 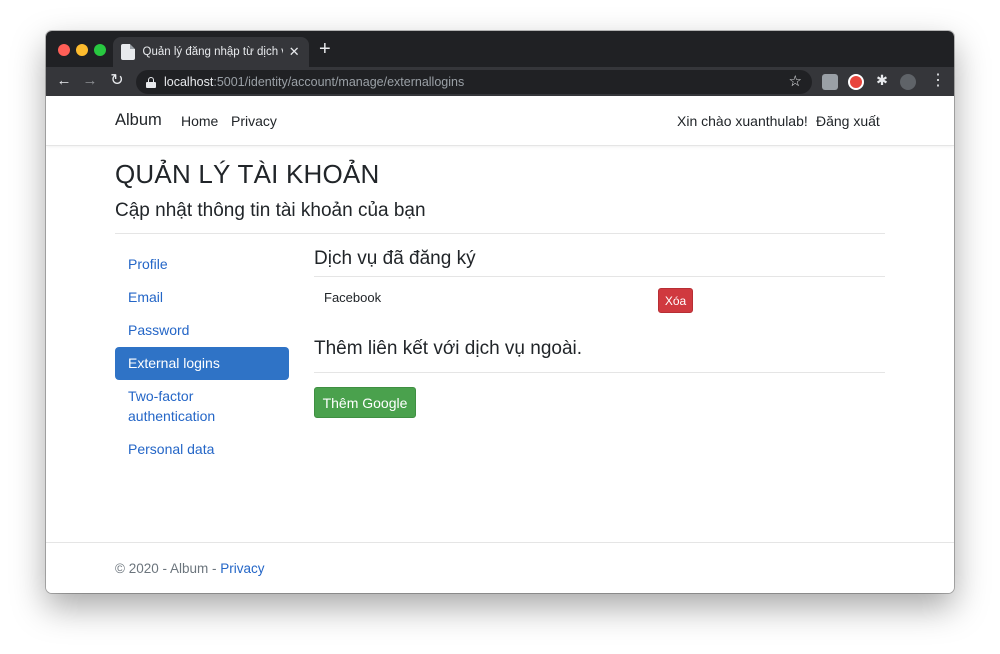 I want to click on remove-login-button: Xóa, so click(x=675, y=300).